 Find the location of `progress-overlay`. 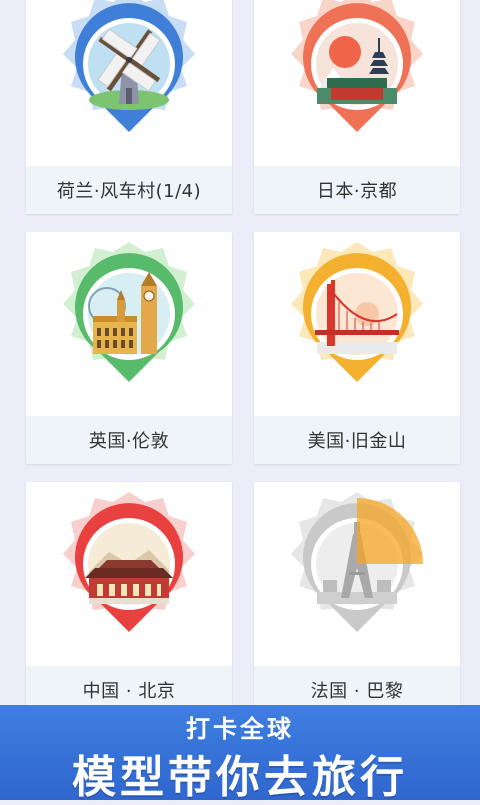

progress-overlay is located at coordinates (390, 531).